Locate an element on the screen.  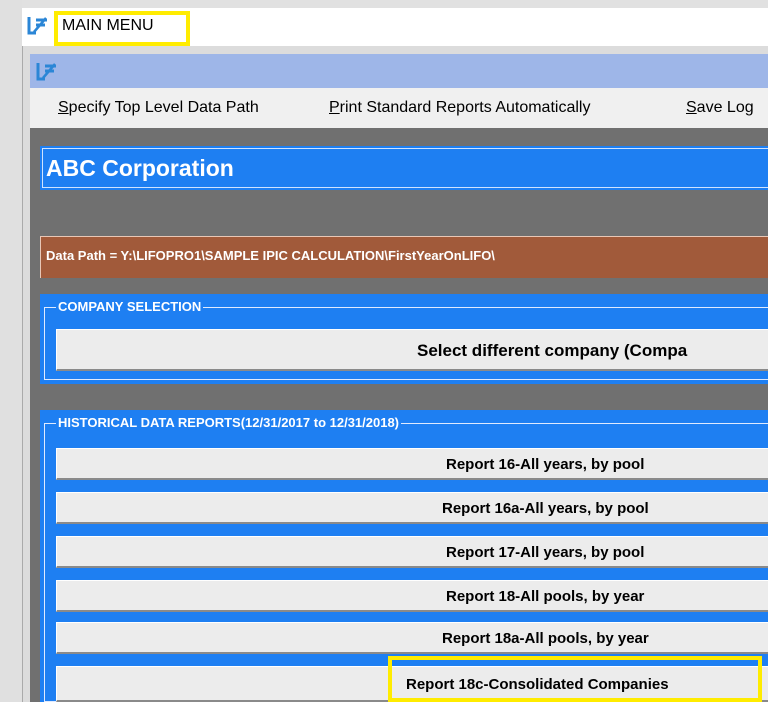
menu-save-log: Save Log is located at coordinates (720, 108).